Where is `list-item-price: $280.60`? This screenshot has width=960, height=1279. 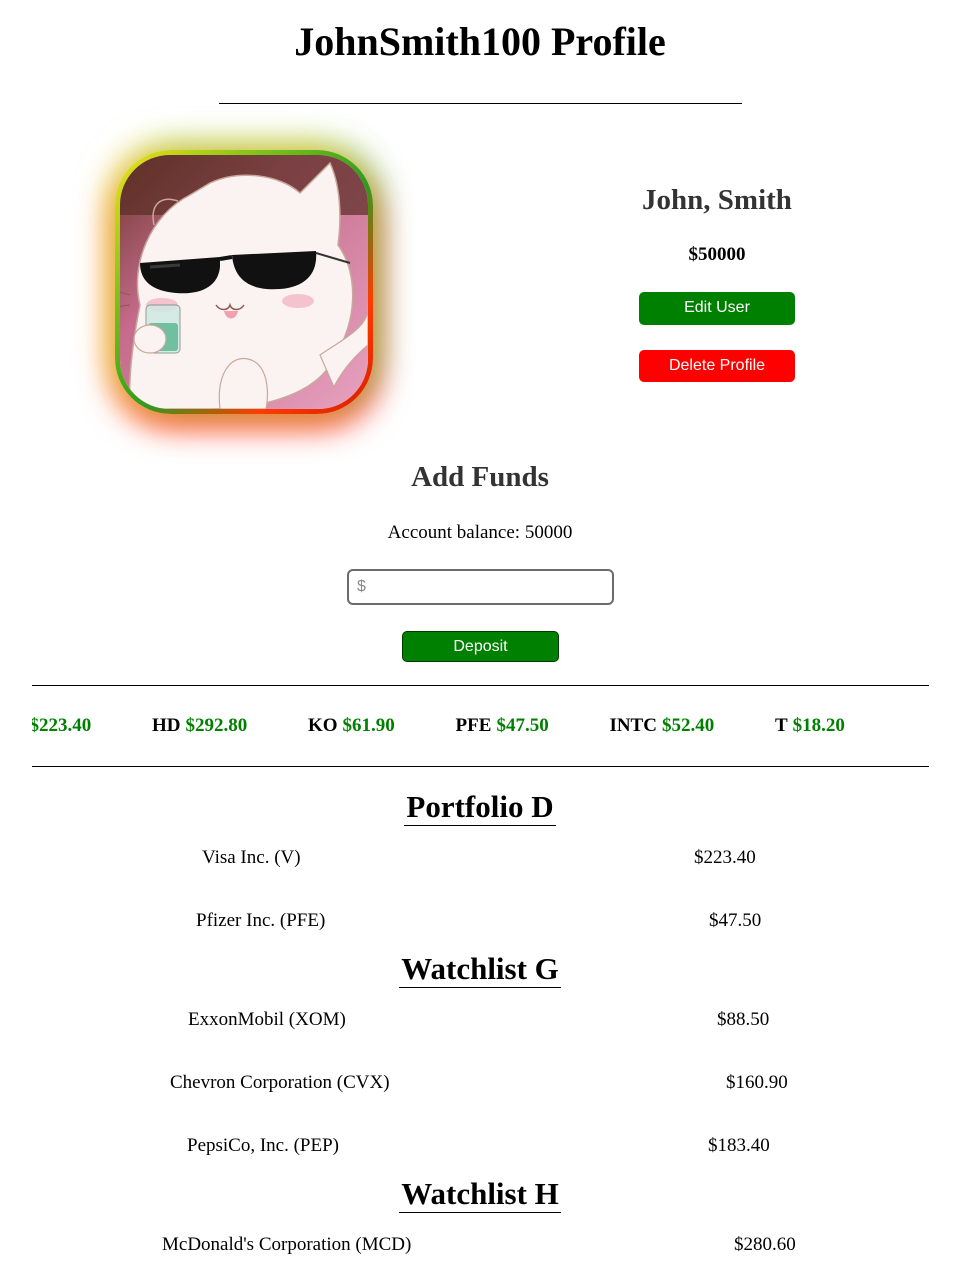
list-item-price: $280.60 is located at coordinates (765, 1244).